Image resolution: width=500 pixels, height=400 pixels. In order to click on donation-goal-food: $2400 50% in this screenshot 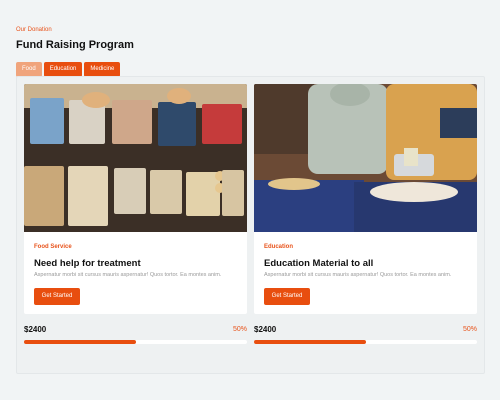, I will do `click(135, 336)`.